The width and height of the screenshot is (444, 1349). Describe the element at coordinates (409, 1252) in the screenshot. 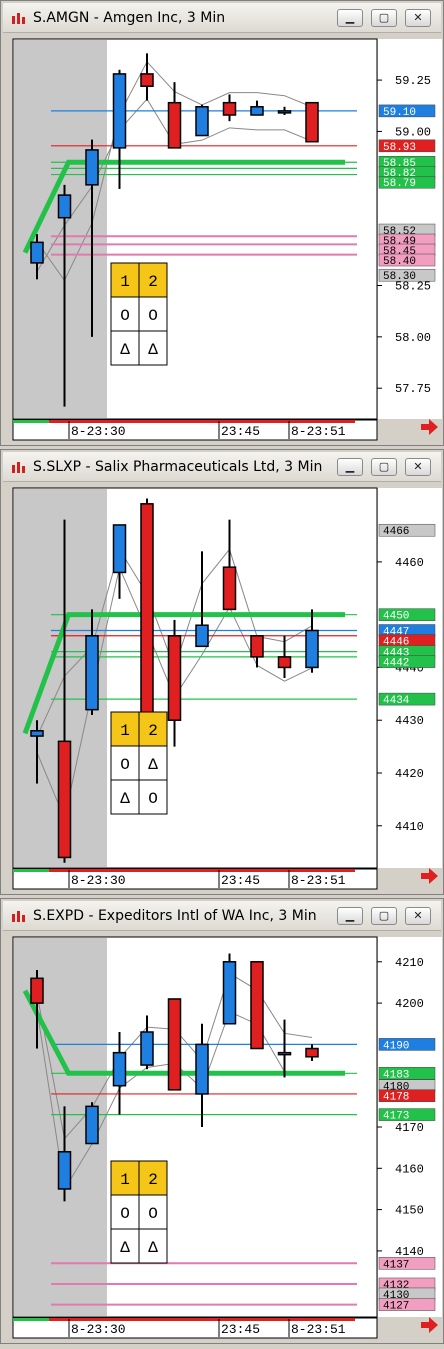

I see `y-tick-label: 4140` at that location.